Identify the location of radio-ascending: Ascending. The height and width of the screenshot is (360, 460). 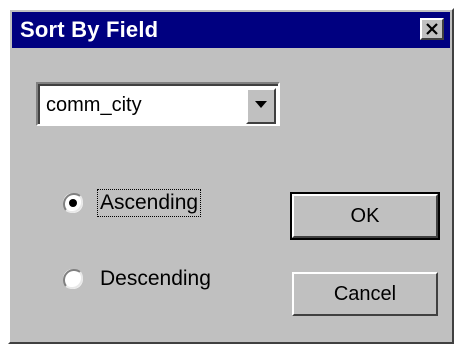
(132, 203).